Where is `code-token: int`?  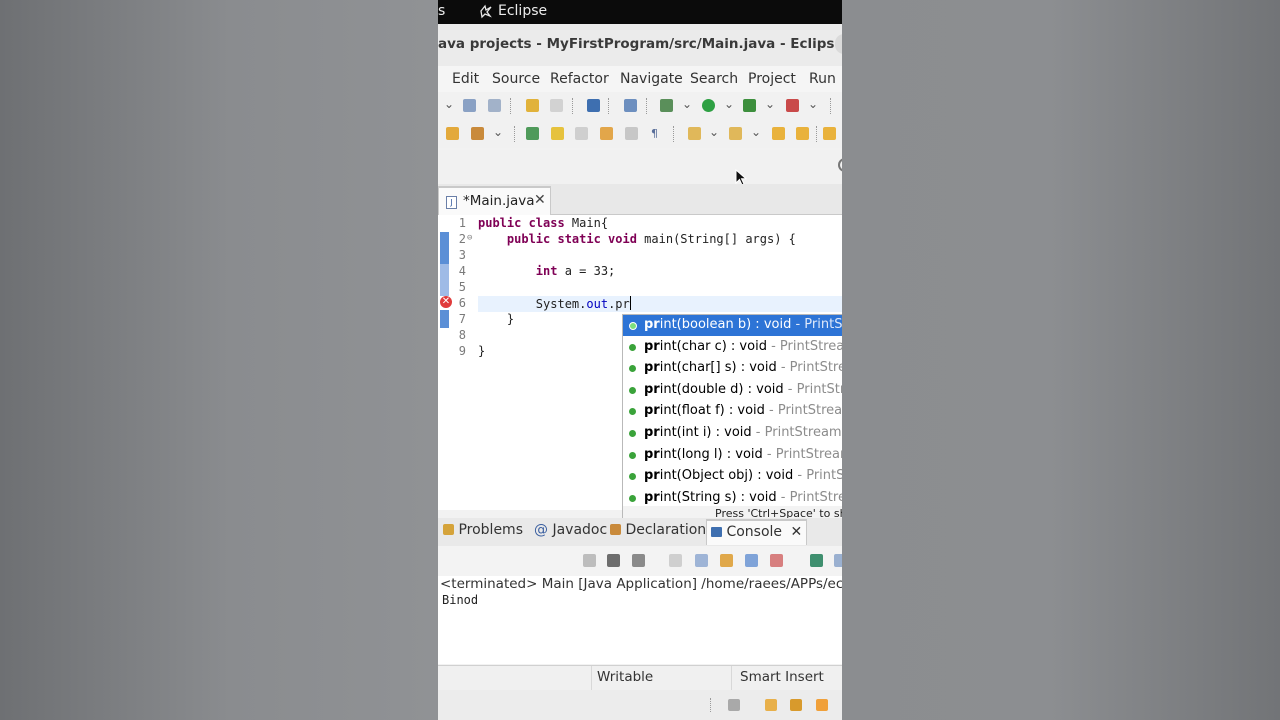
code-token: int is located at coordinates (521, 271).